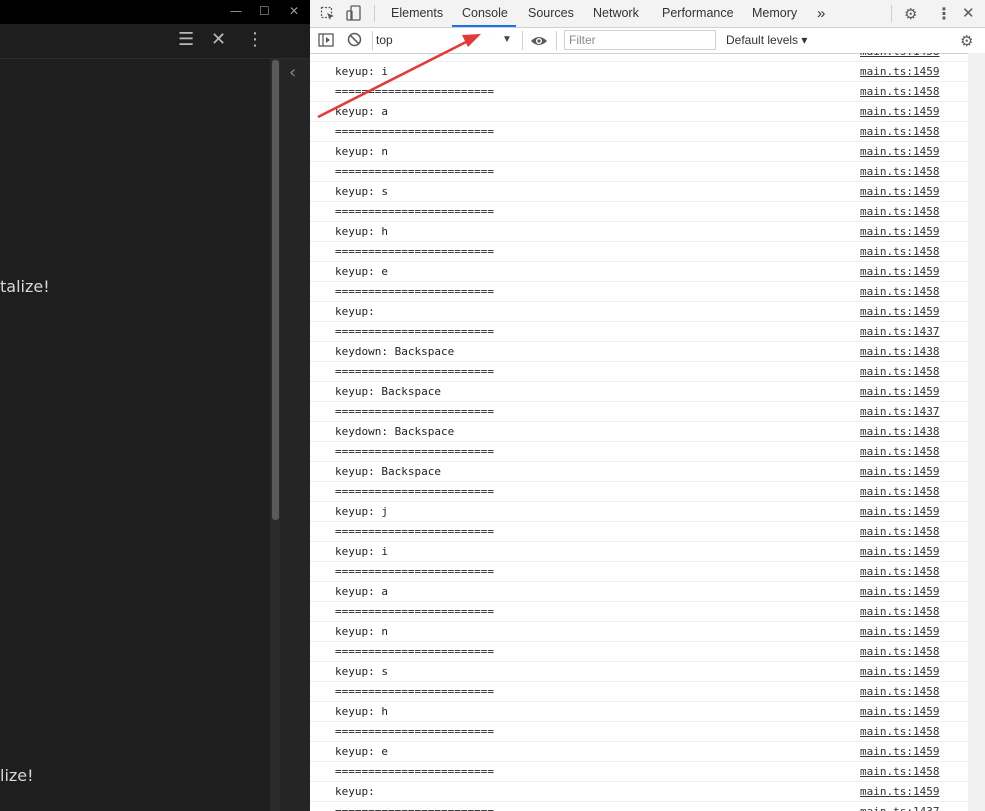 The width and height of the screenshot is (985, 811). I want to click on tab-network: Network, so click(616, 13).